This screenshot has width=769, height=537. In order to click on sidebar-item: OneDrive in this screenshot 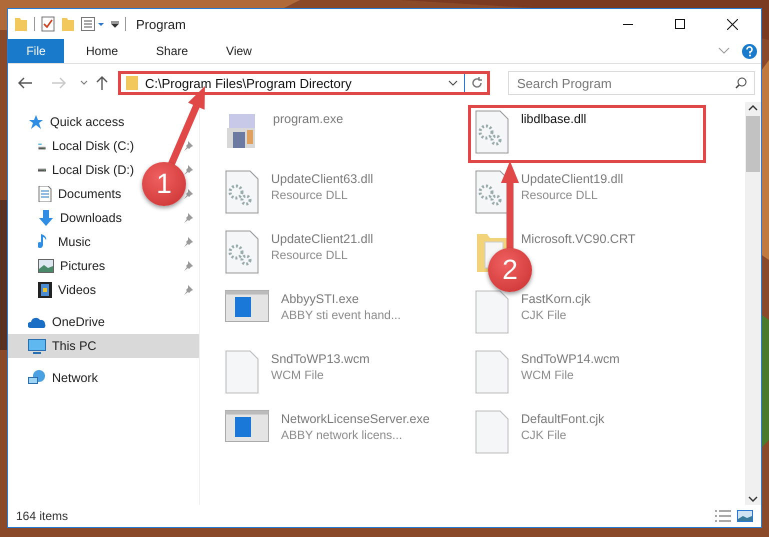, I will do `click(103, 322)`.